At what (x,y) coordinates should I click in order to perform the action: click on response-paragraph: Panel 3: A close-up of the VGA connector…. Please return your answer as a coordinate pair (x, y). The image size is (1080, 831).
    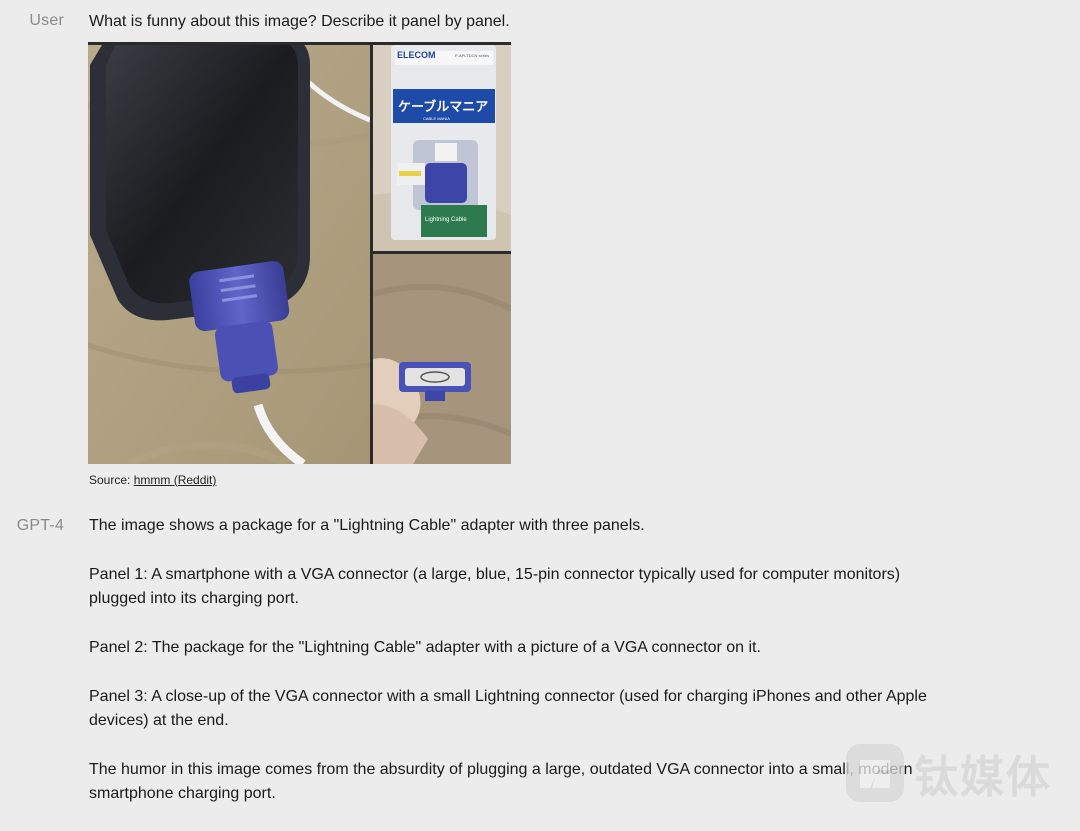
    Looking at the image, I should click on (508, 708).